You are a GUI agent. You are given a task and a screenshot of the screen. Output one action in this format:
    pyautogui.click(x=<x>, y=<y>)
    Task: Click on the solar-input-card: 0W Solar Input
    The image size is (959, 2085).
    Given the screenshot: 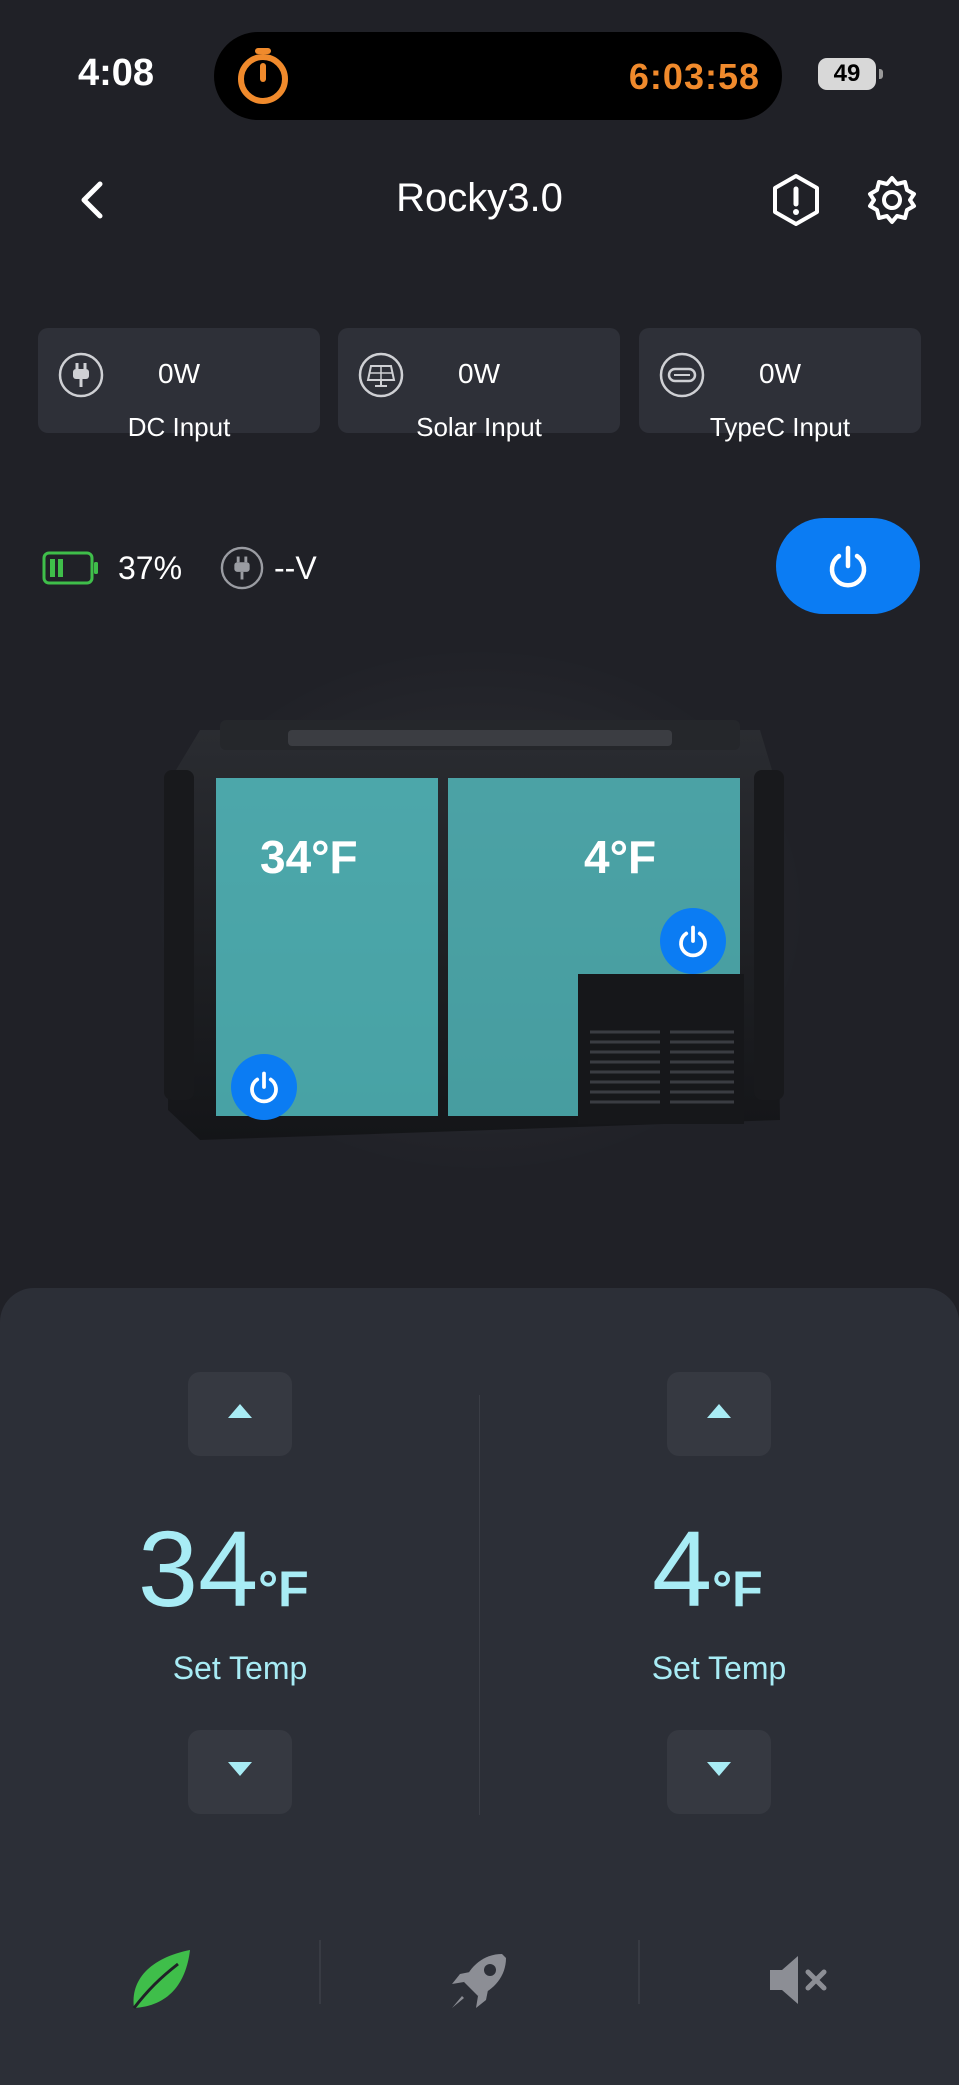 What is the action you would take?
    pyautogui.click(x=479, y=385)
    